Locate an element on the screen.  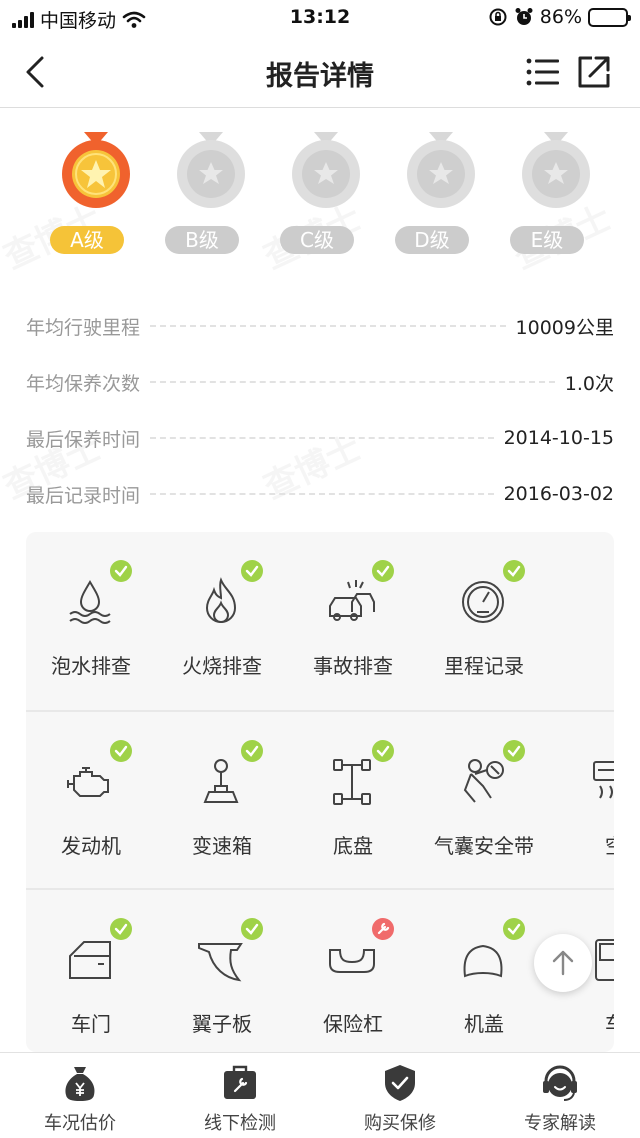
gear-stick-icon is located at coordinates (221, 781).